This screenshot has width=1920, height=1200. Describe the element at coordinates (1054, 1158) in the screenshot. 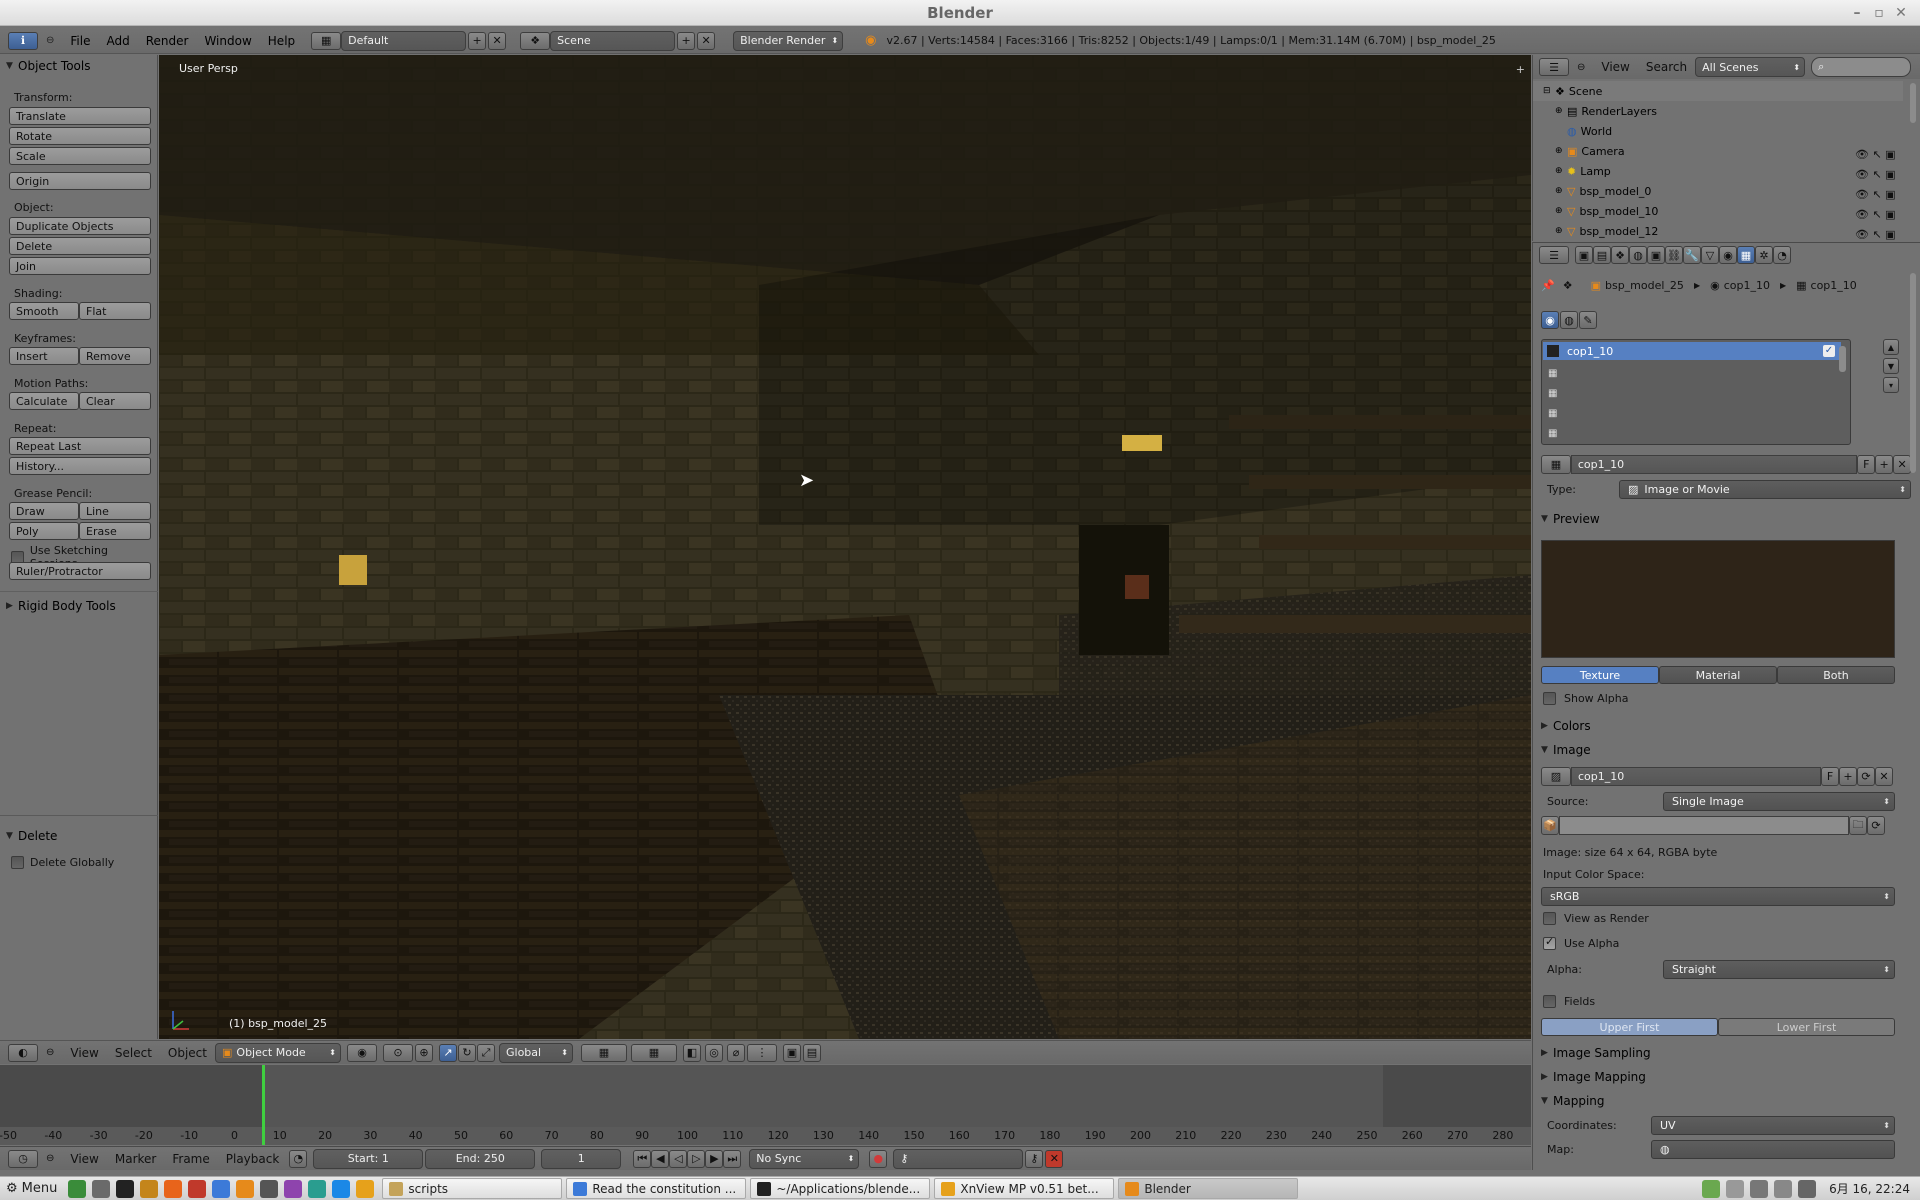

I see `delete-keyframe-icon: ✕` at that location.